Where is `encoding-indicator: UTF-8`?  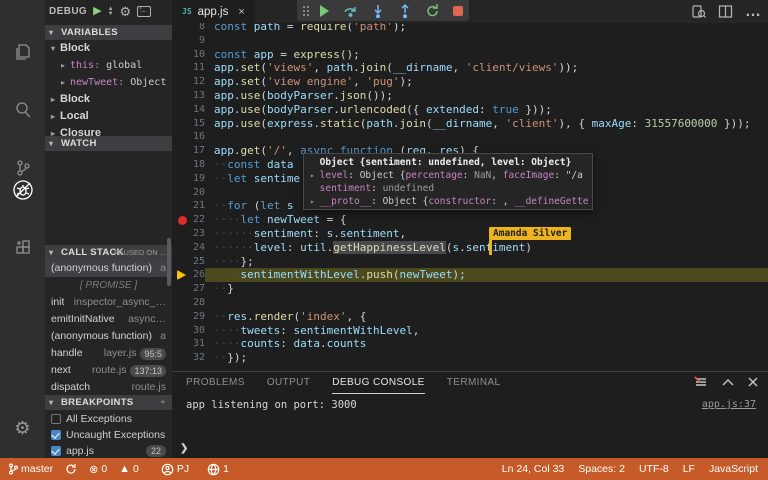 encoding-indicator: UTF-8 is located at coordinates (654, 469).